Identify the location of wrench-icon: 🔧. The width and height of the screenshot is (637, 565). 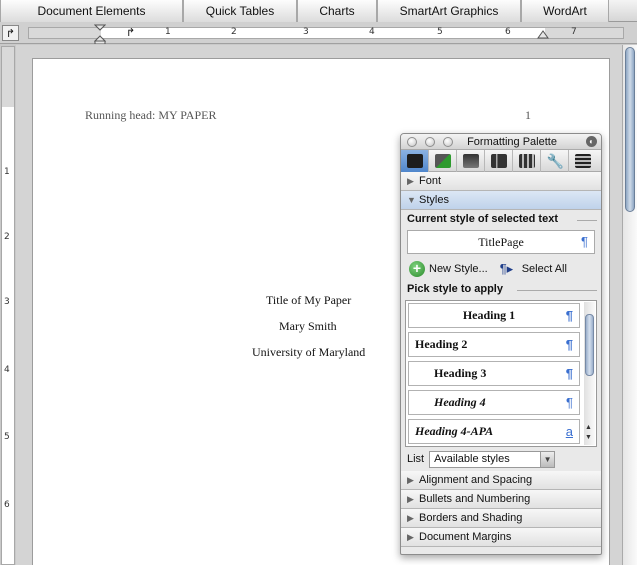
(555, 161).